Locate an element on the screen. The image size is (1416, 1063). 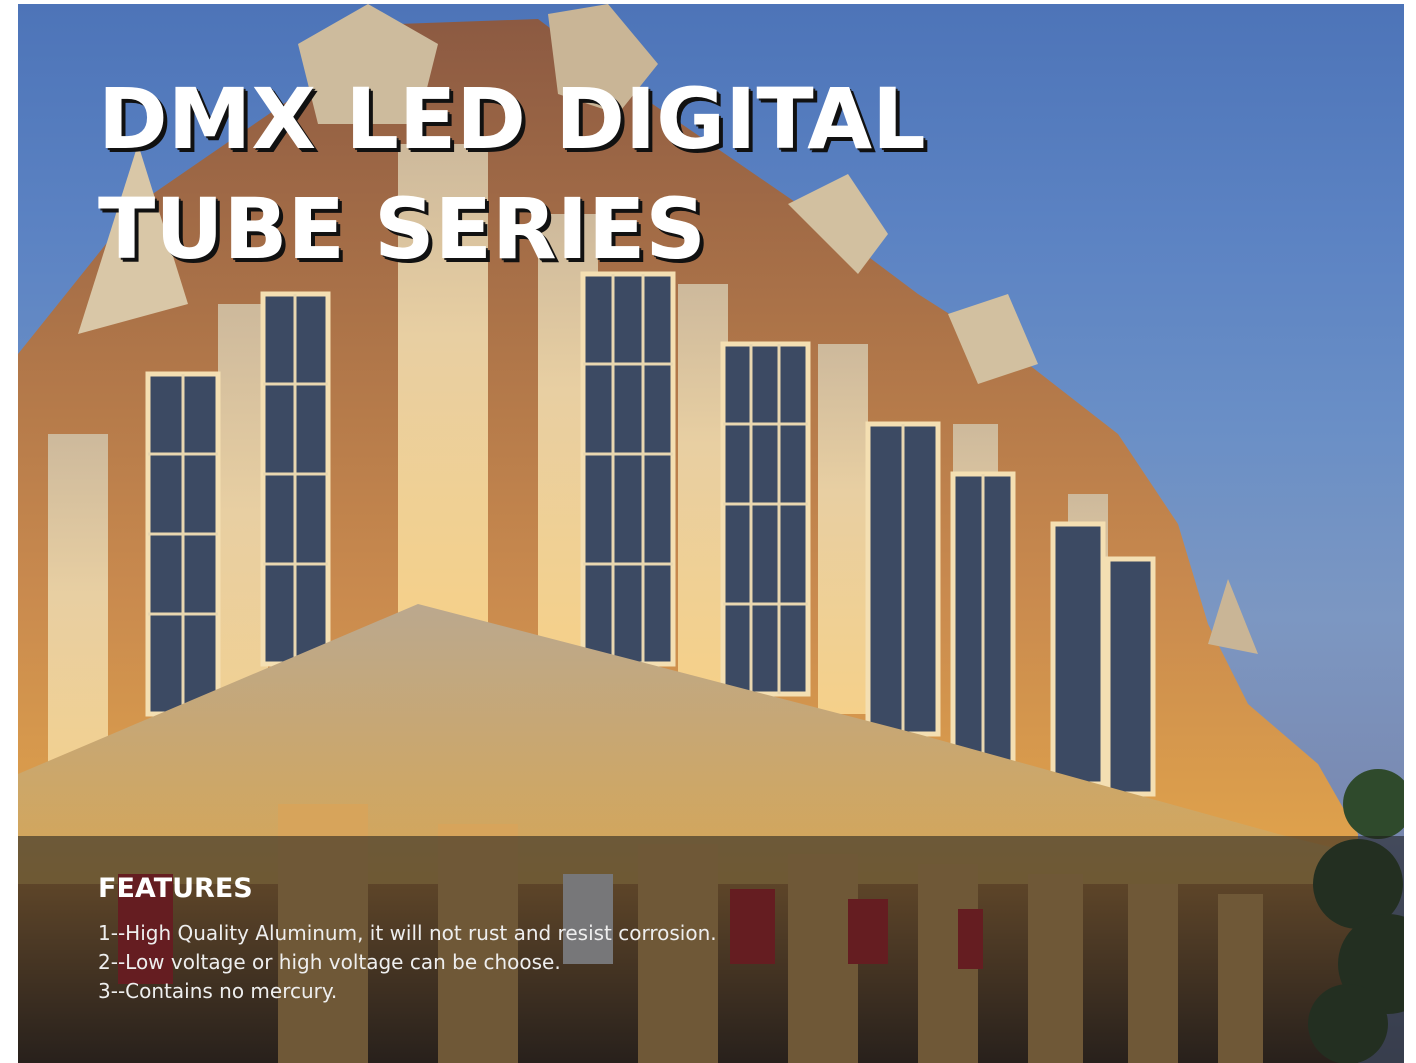
features-title: FEATURES is located at coordinates (175, 888).